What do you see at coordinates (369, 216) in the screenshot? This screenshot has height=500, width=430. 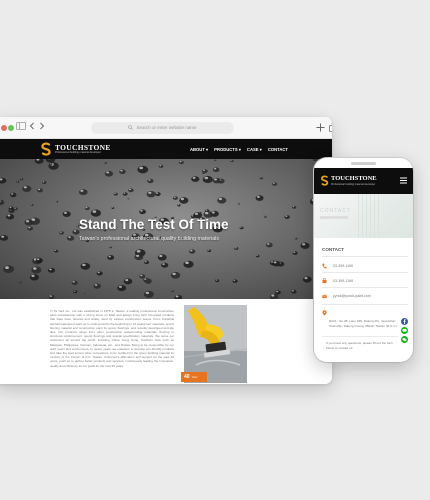 I see `banner-pattern` at bounding box center [369, 216].